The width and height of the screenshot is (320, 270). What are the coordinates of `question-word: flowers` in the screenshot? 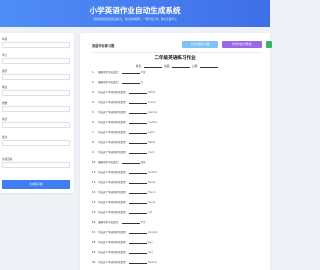 It's located at (153, 262).